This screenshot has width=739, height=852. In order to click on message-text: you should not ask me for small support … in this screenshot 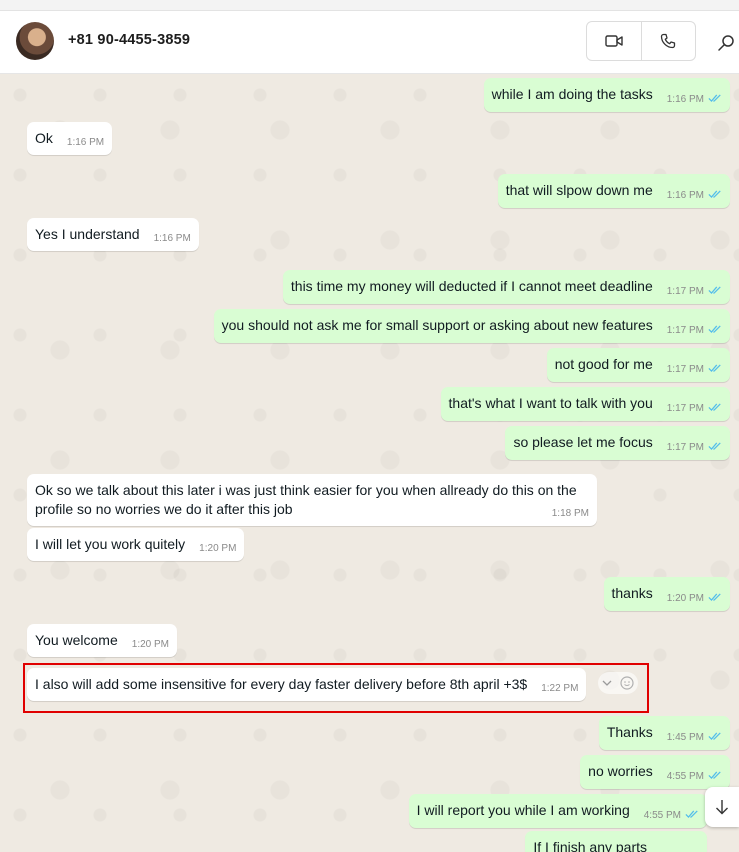, I will do `click(437, 325)`.